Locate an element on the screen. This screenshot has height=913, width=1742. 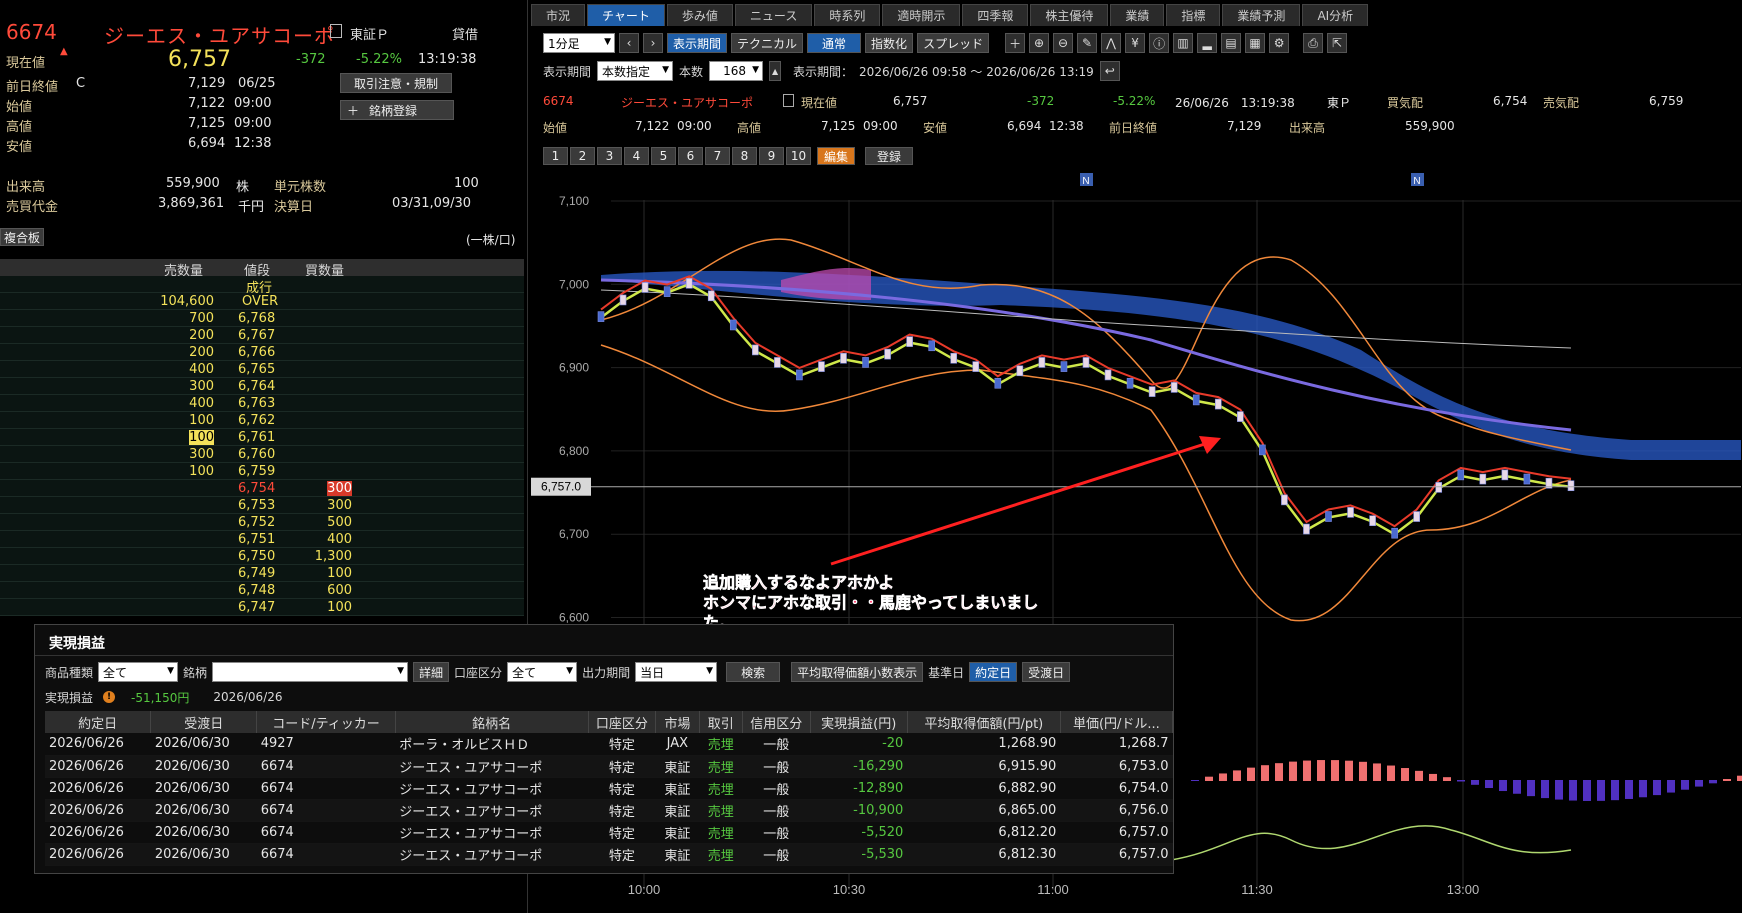
tab-item: 歩み値 is located at coordinates (699, 15).